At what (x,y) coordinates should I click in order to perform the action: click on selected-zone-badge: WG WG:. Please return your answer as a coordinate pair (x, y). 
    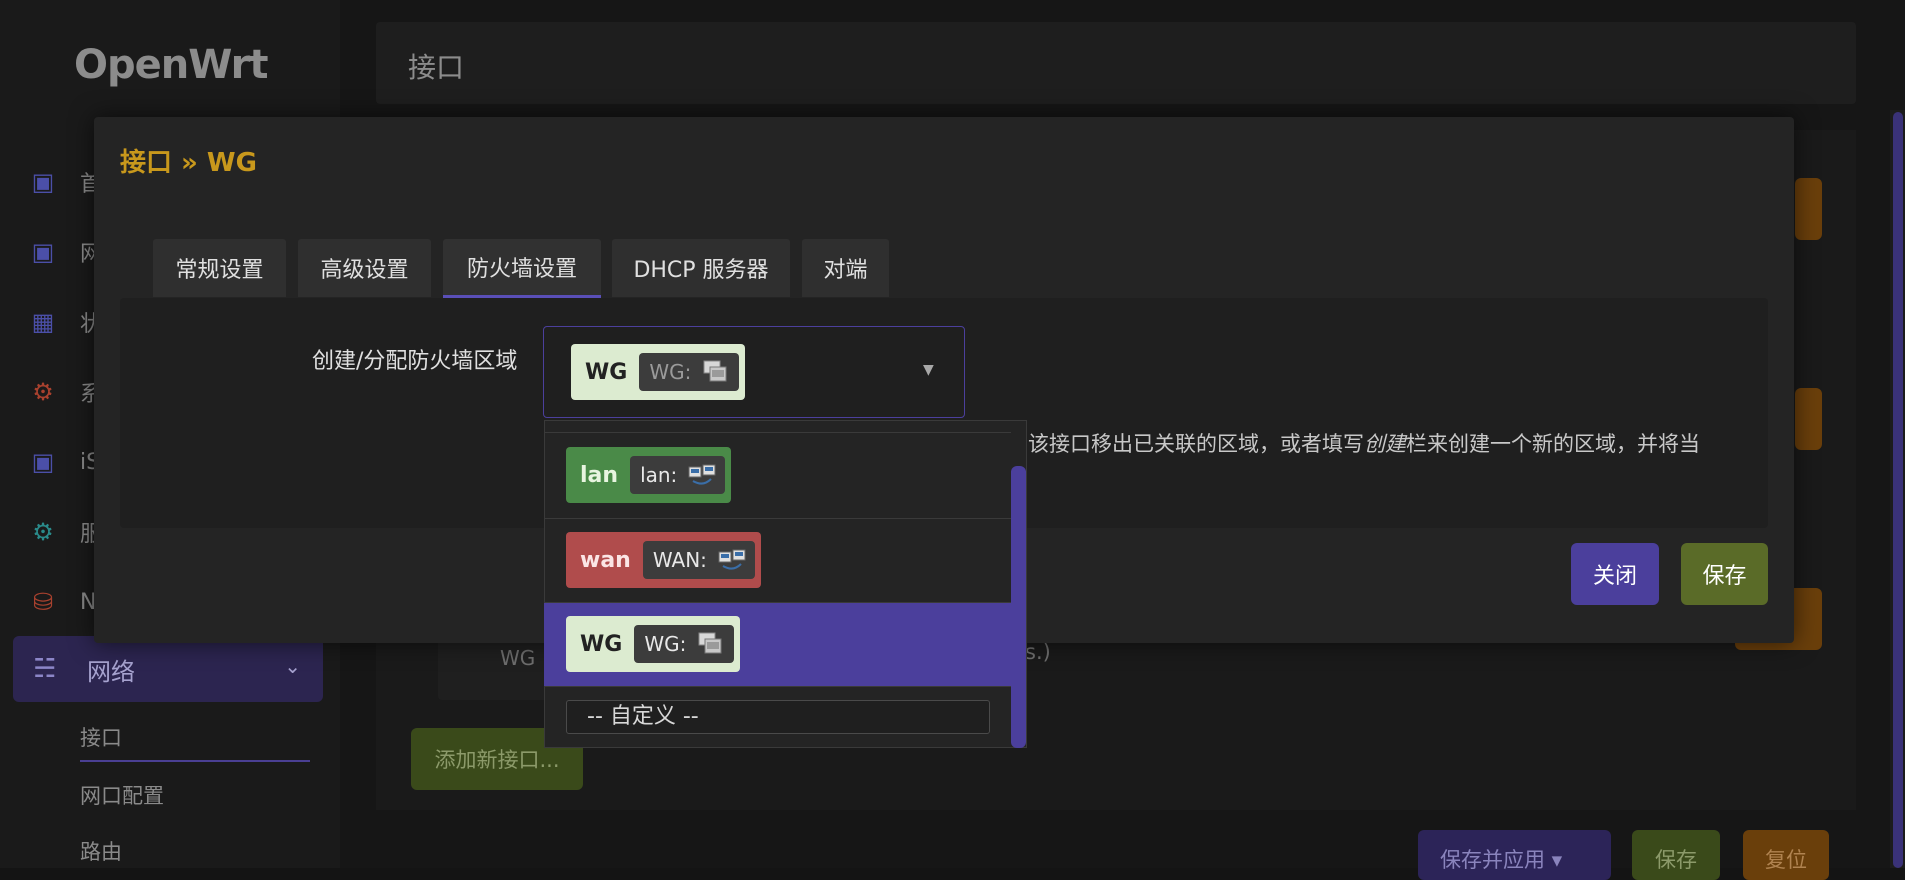
    Looking at the image, I should click on (658, 372).